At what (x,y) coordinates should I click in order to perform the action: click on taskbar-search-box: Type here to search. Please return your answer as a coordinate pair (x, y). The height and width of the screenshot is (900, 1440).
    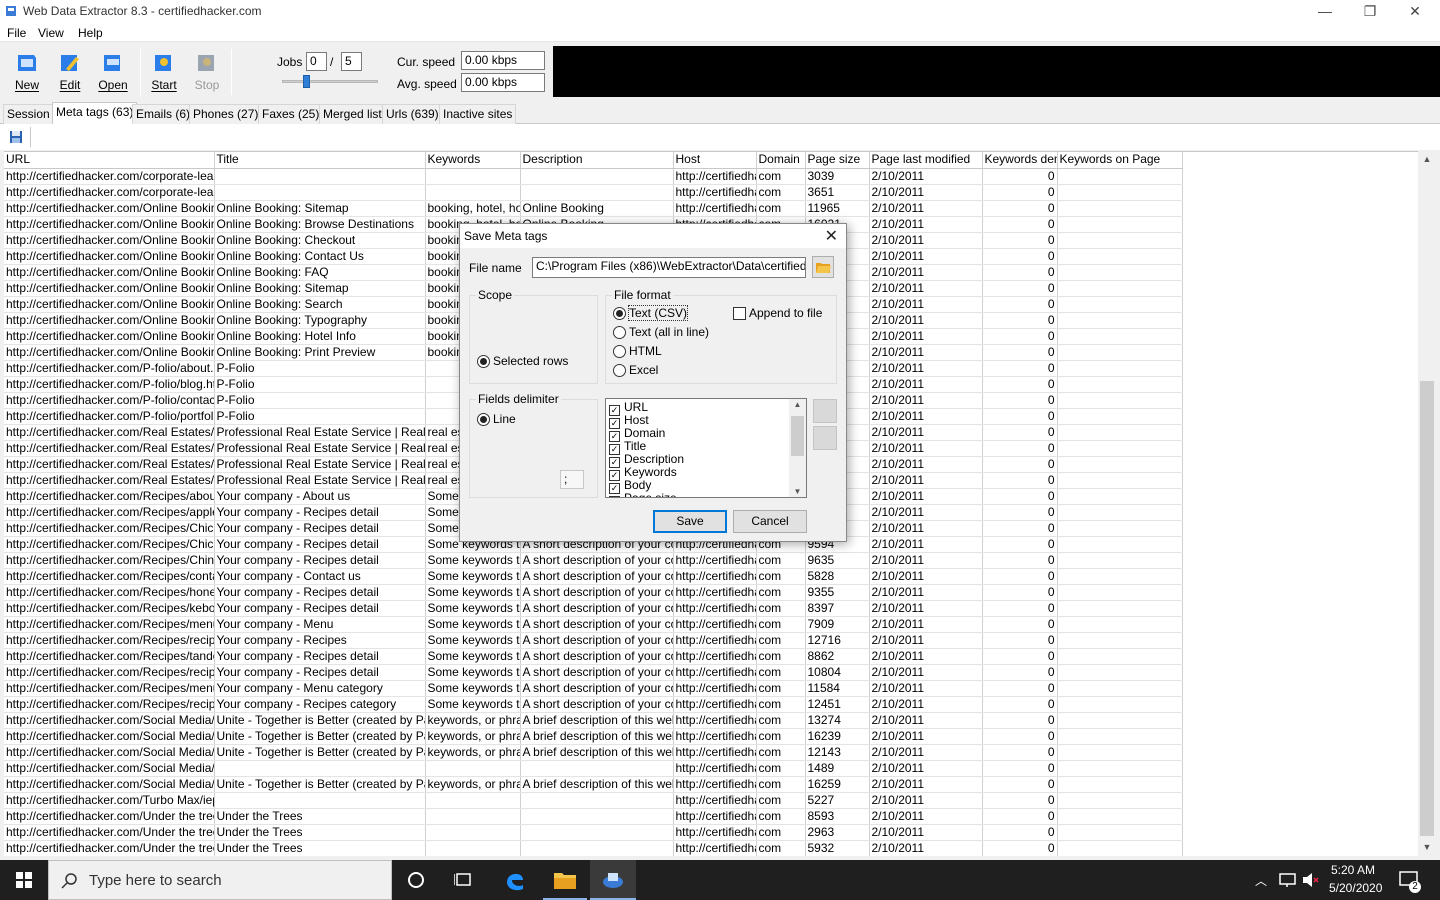
    Looking at the image, I should click on (220, 880).